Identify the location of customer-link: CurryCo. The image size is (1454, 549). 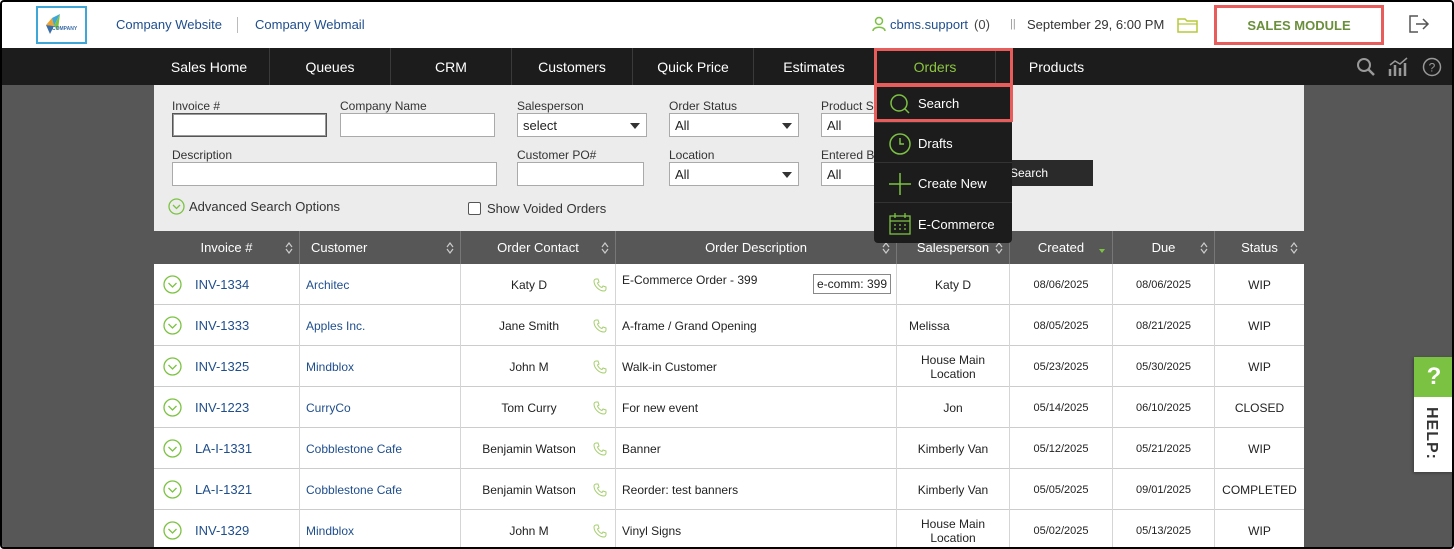
(328, 408).